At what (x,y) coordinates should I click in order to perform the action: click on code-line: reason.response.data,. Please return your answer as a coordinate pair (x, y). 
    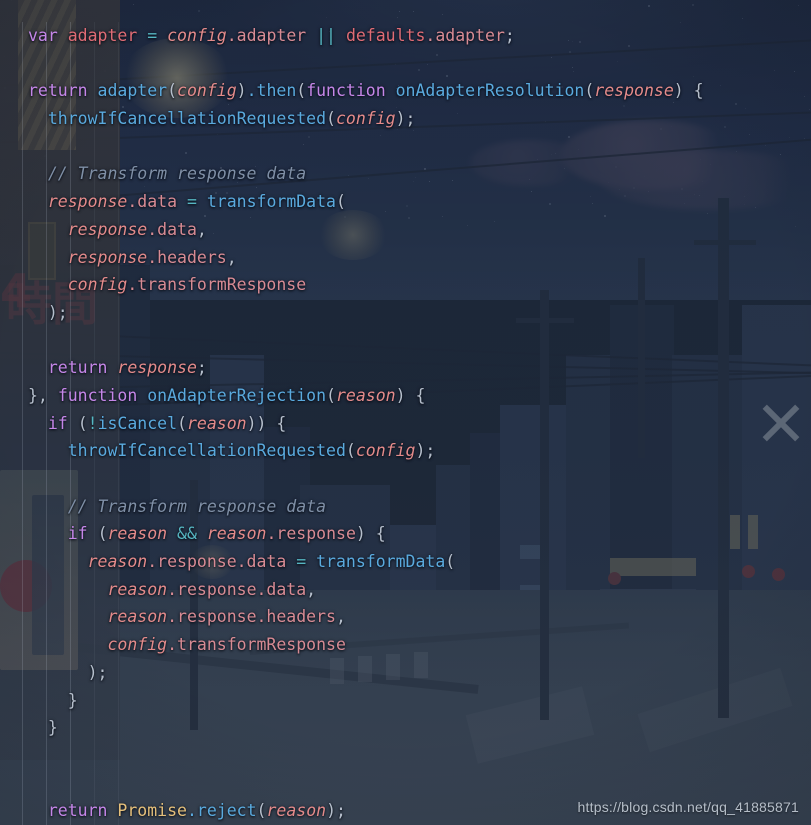
    Looking at the image, I should click on (419, 590).